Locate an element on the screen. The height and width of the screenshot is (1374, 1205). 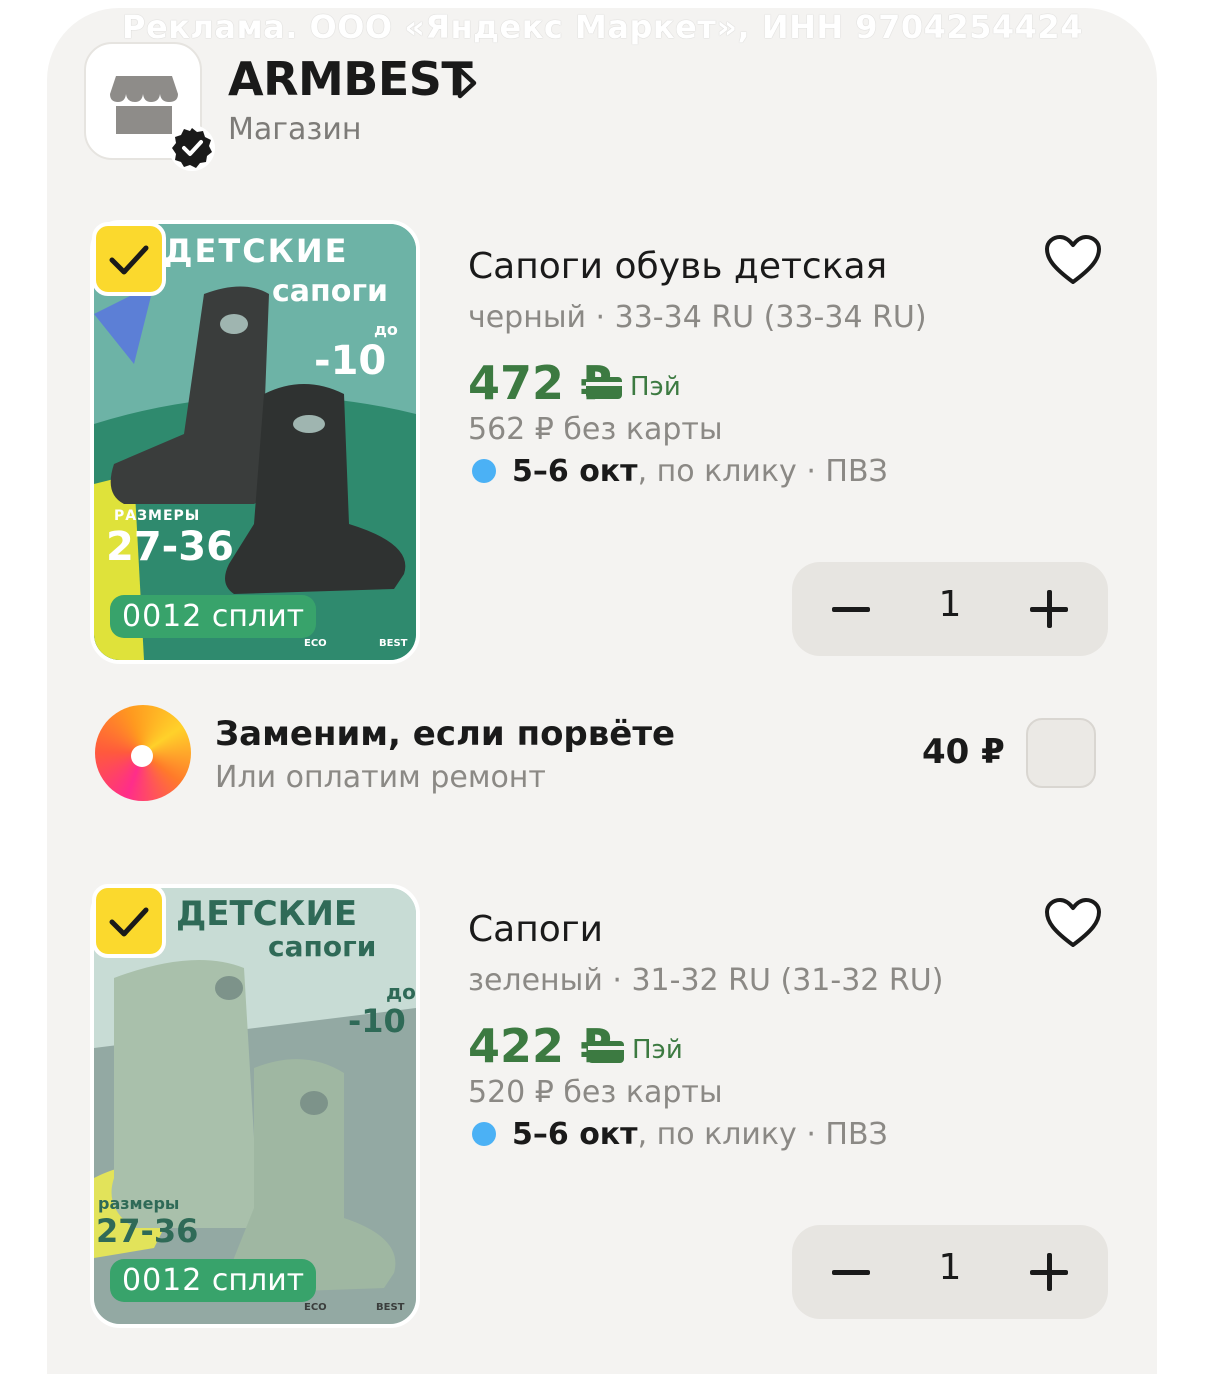
image-sizes-label: размеры is located at coordinates (139, 1203).